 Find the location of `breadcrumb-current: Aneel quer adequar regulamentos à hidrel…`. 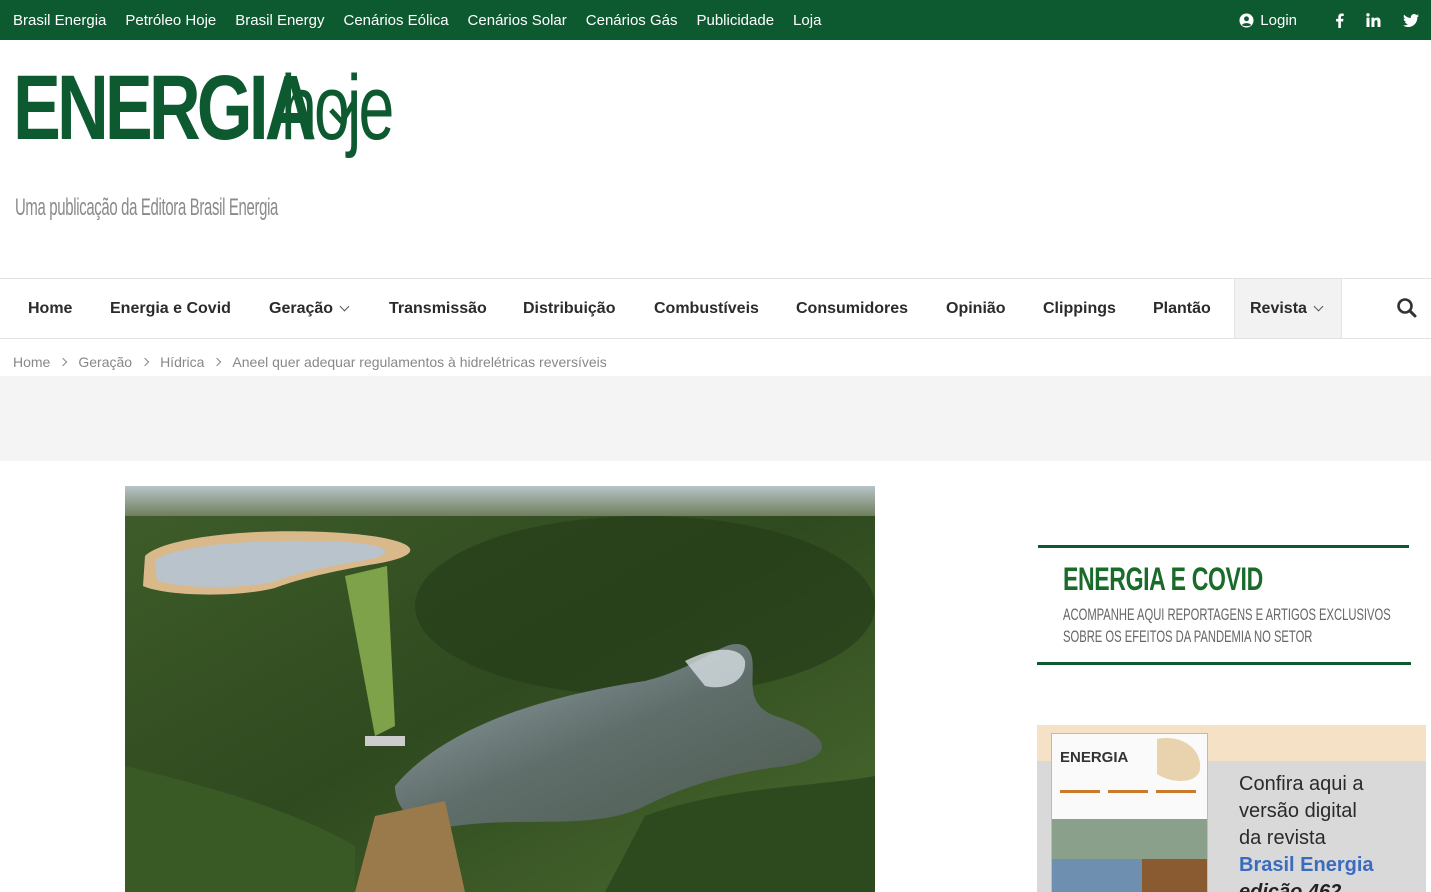

breadcrumb-current: Aneel quer adequar regulamentos à hidrel… is located at coordinates (419, 362).